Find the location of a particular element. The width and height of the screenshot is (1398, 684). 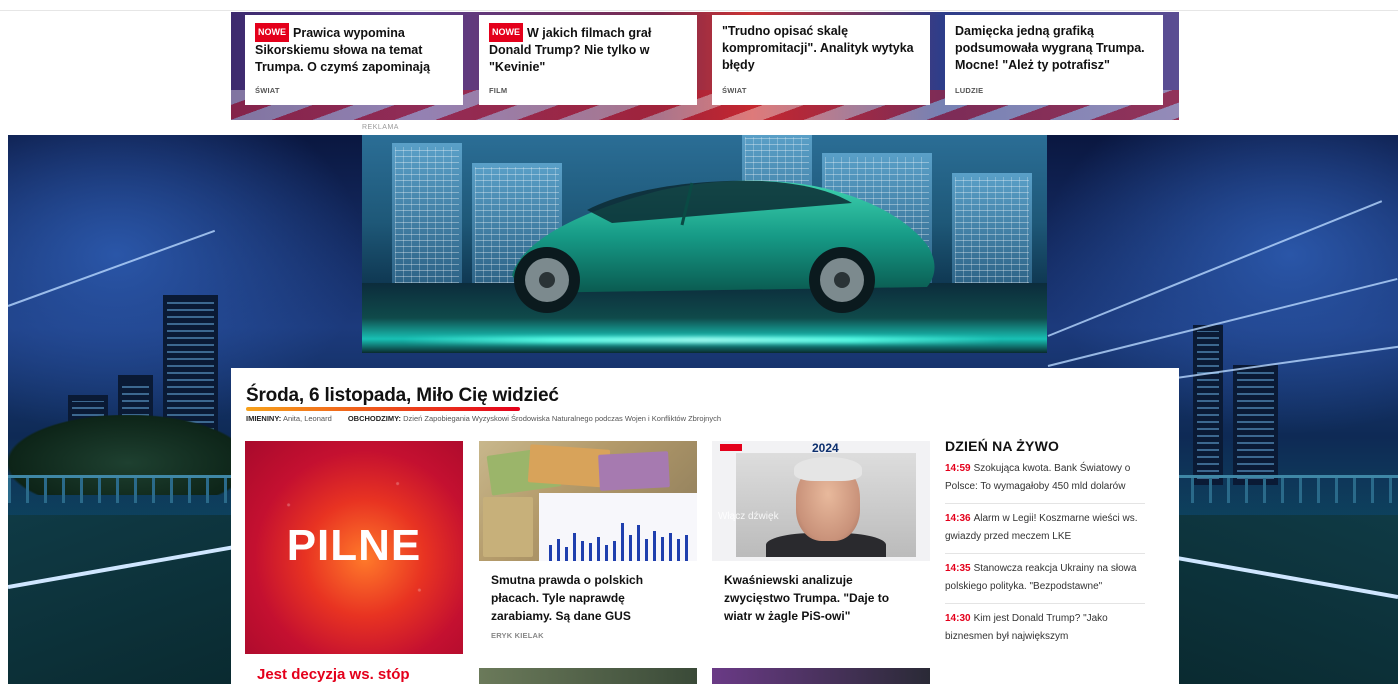

article-image is located at coordinates (588, 501).